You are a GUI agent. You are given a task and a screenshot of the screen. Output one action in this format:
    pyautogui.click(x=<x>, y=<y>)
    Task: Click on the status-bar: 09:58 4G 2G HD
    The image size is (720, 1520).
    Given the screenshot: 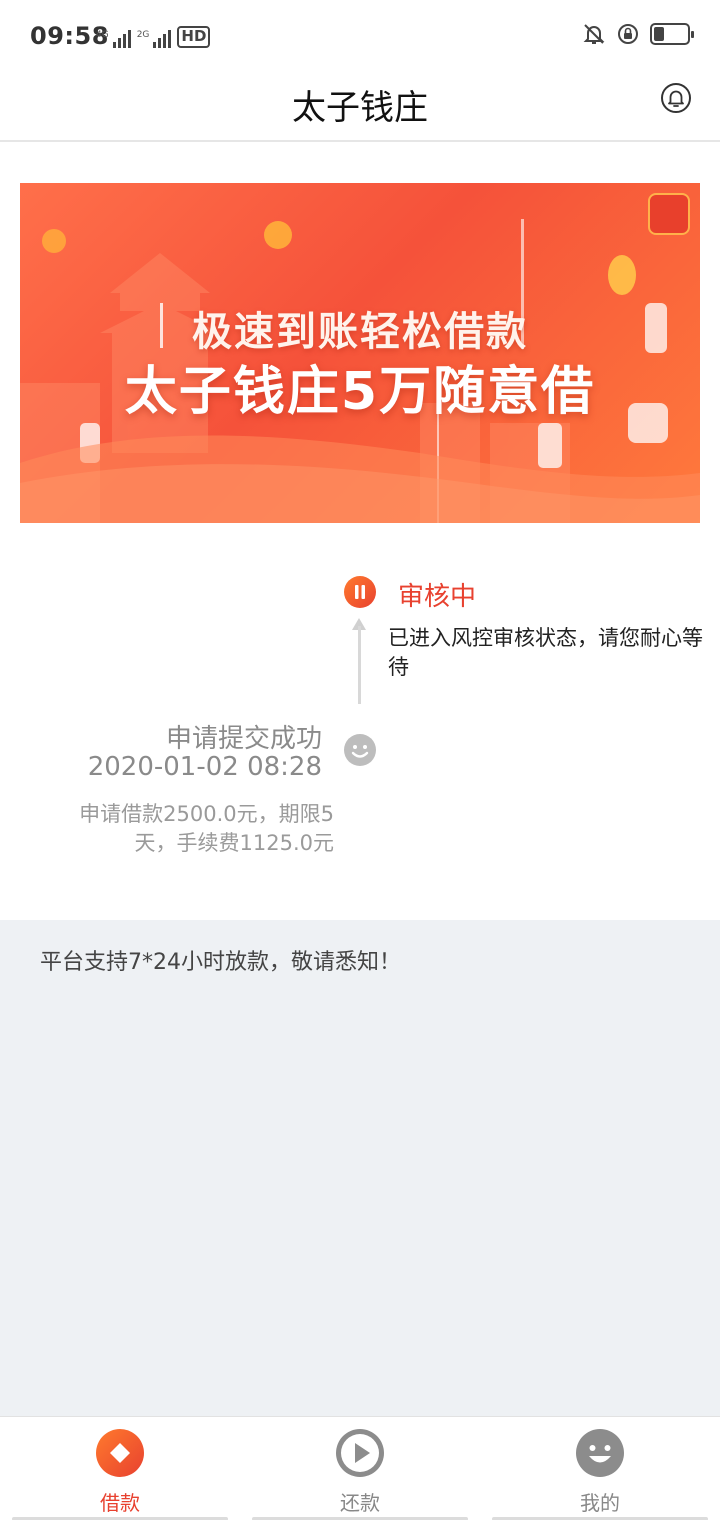 What is the action you would take?
    pyautogui.click(x=360, y=36)
    